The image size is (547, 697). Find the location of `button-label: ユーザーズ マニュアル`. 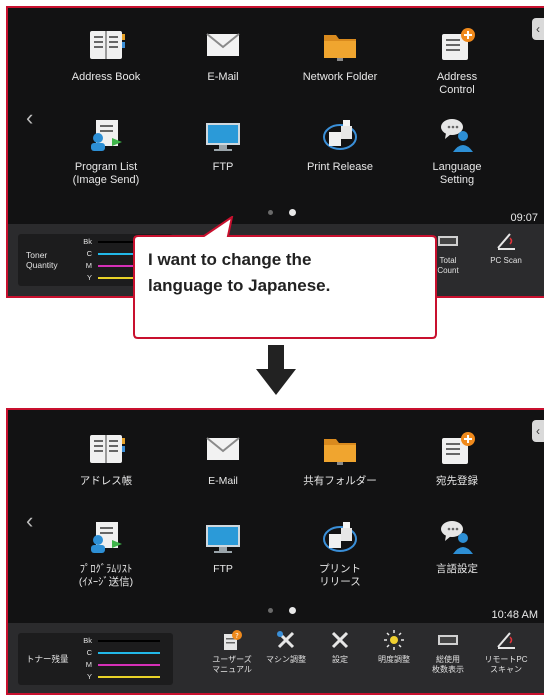

button-label: ユーザーズ マニュアル is located at coordinates (232, 664).